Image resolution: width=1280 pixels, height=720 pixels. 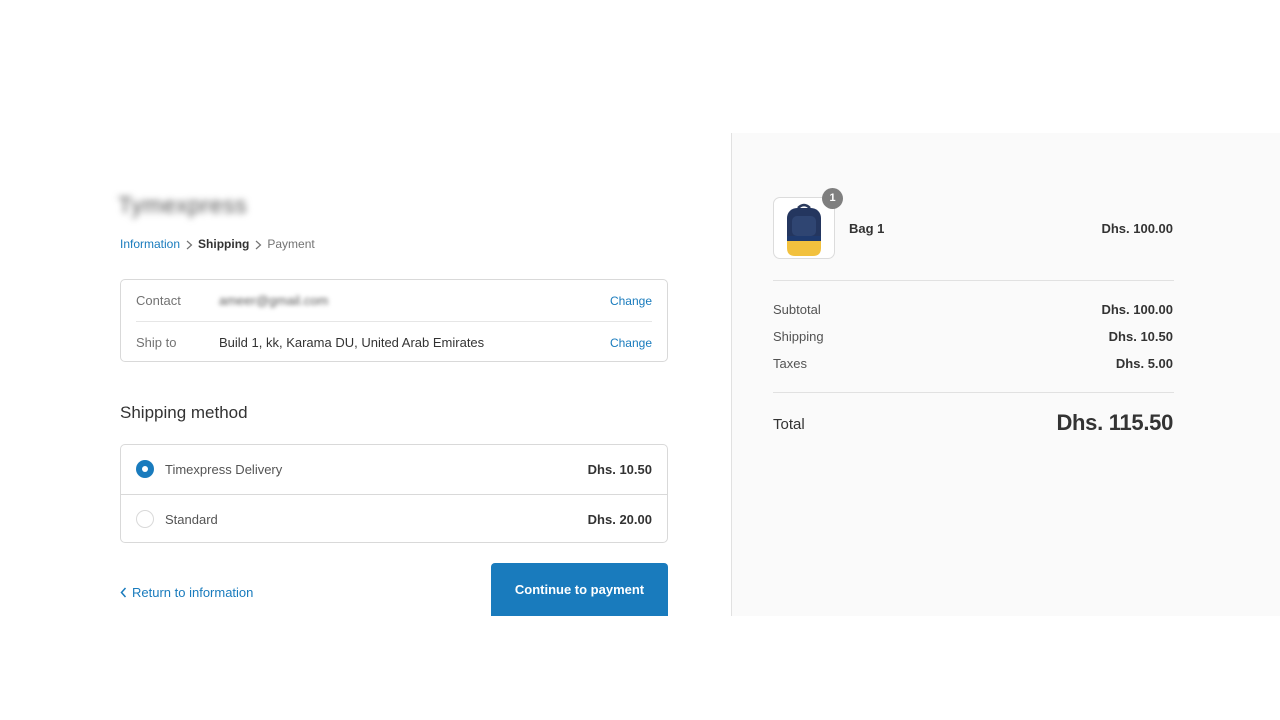 I want to click on shipping-option-price: Dhs. 10.50, so click(x=619, y=469).